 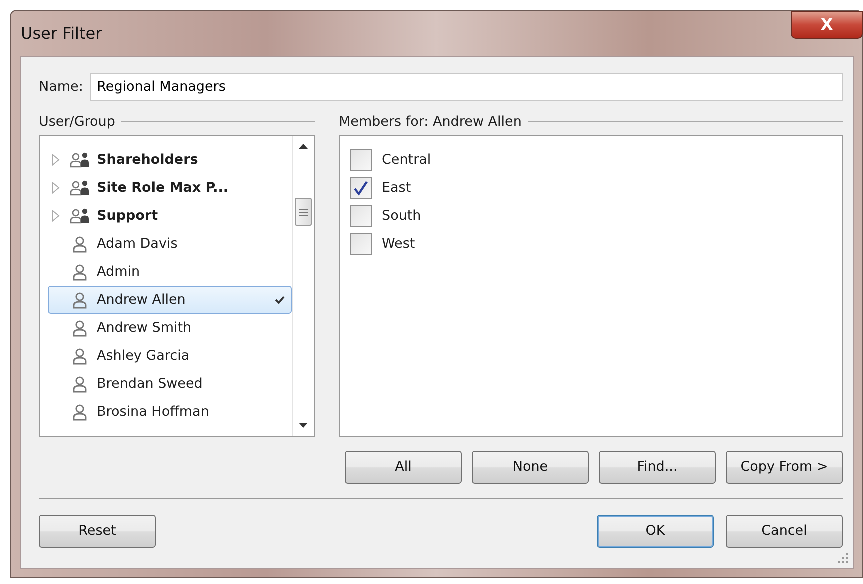 What do you see at coordinates (170, 356) in the screenshot?
I see `tree-item: Ashley Garcia` at bounding box center [170, 356].